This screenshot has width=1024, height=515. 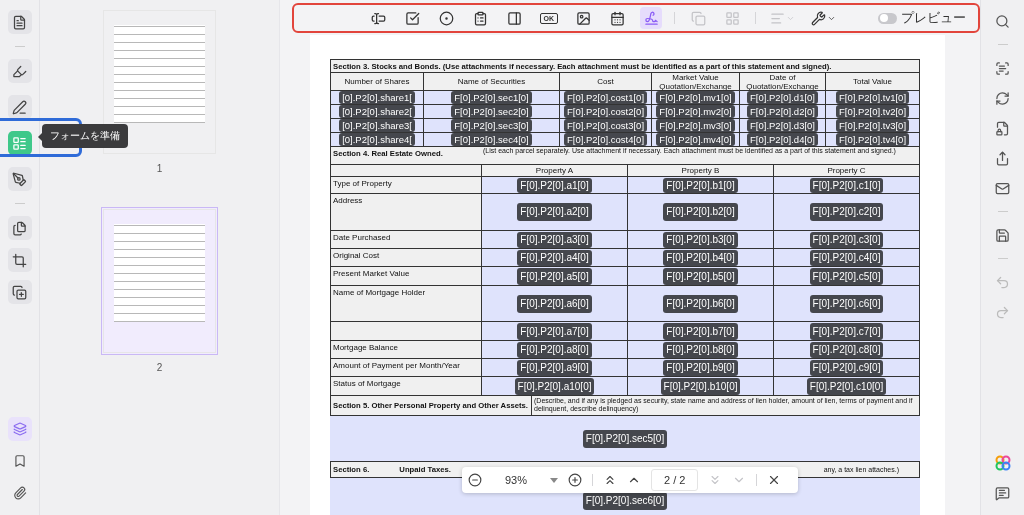 I want to click on form-field: F[0].P2[0].c3[0], so click(x=846, y=239).